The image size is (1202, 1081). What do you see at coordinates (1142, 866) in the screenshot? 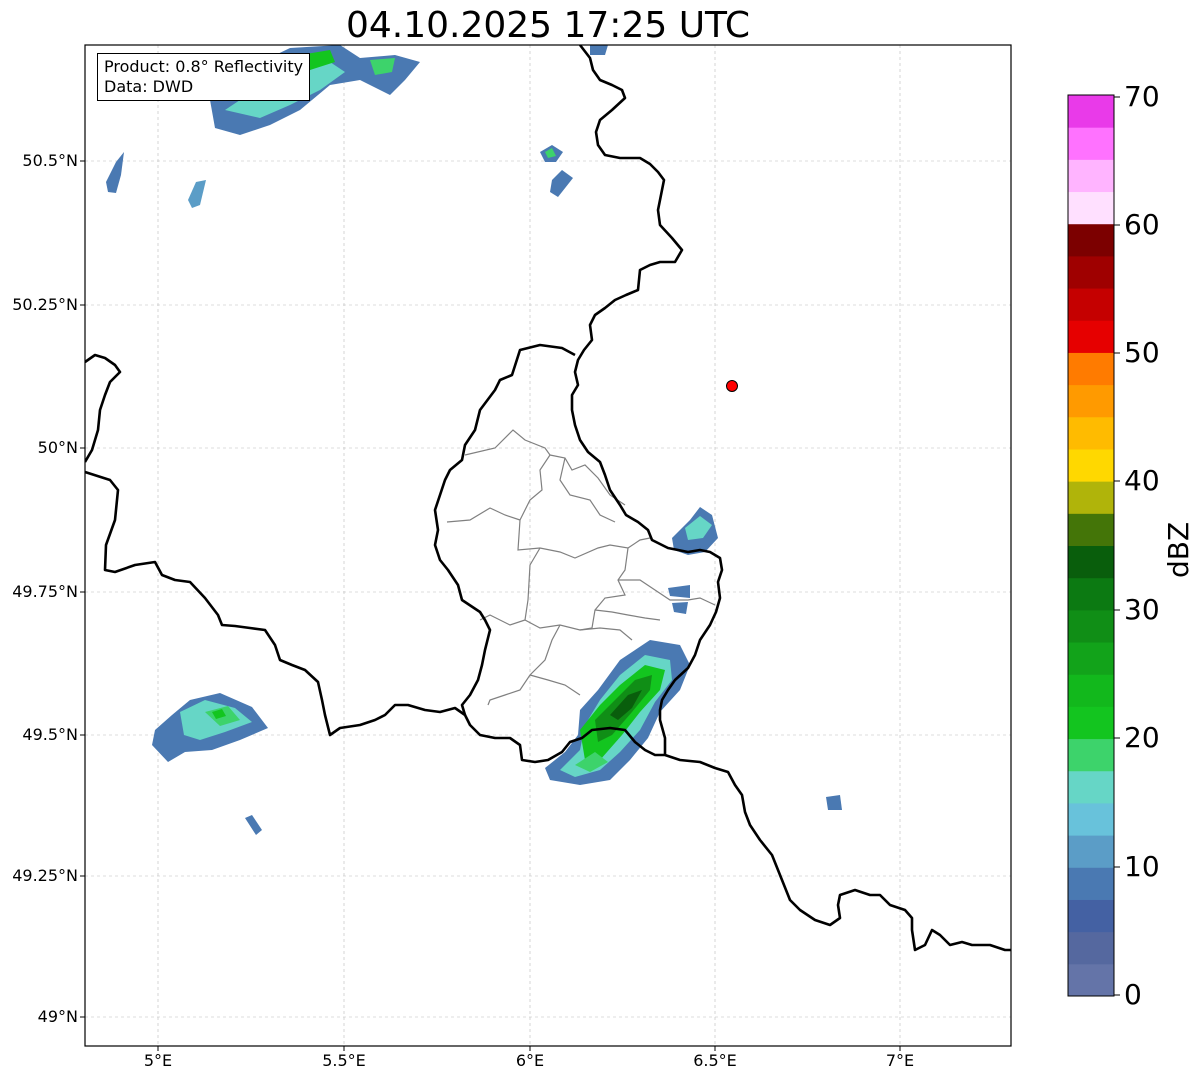
I see `colorbar-tick-label: 10` at bounding box center [1142, 866].